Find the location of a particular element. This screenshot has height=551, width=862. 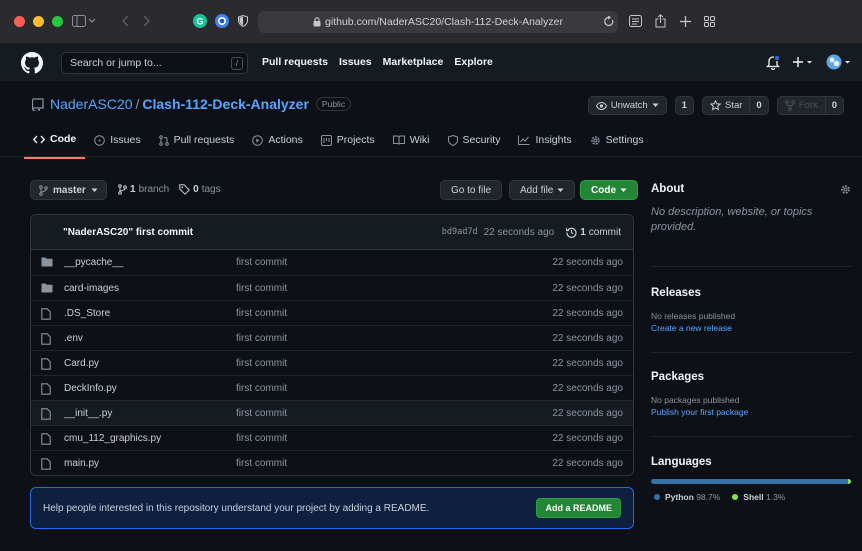

code-dropdown-button: Code is located at coordinates (609, 190).